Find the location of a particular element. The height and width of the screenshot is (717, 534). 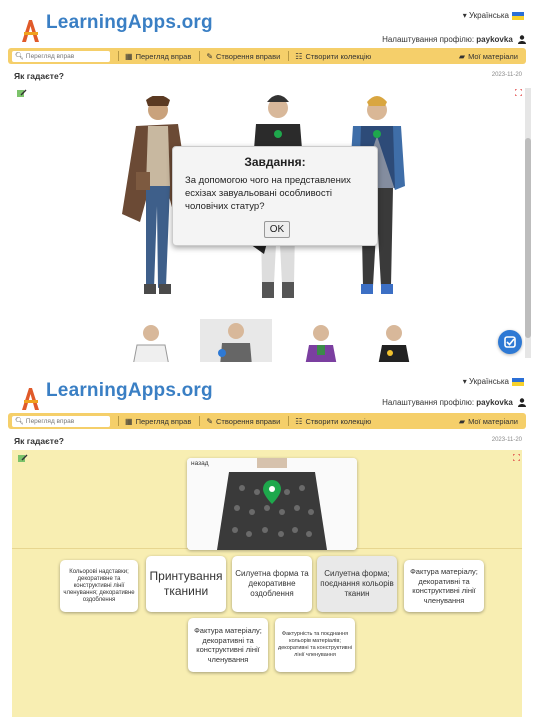

back-label: назад is located at coordinates (200, 463).